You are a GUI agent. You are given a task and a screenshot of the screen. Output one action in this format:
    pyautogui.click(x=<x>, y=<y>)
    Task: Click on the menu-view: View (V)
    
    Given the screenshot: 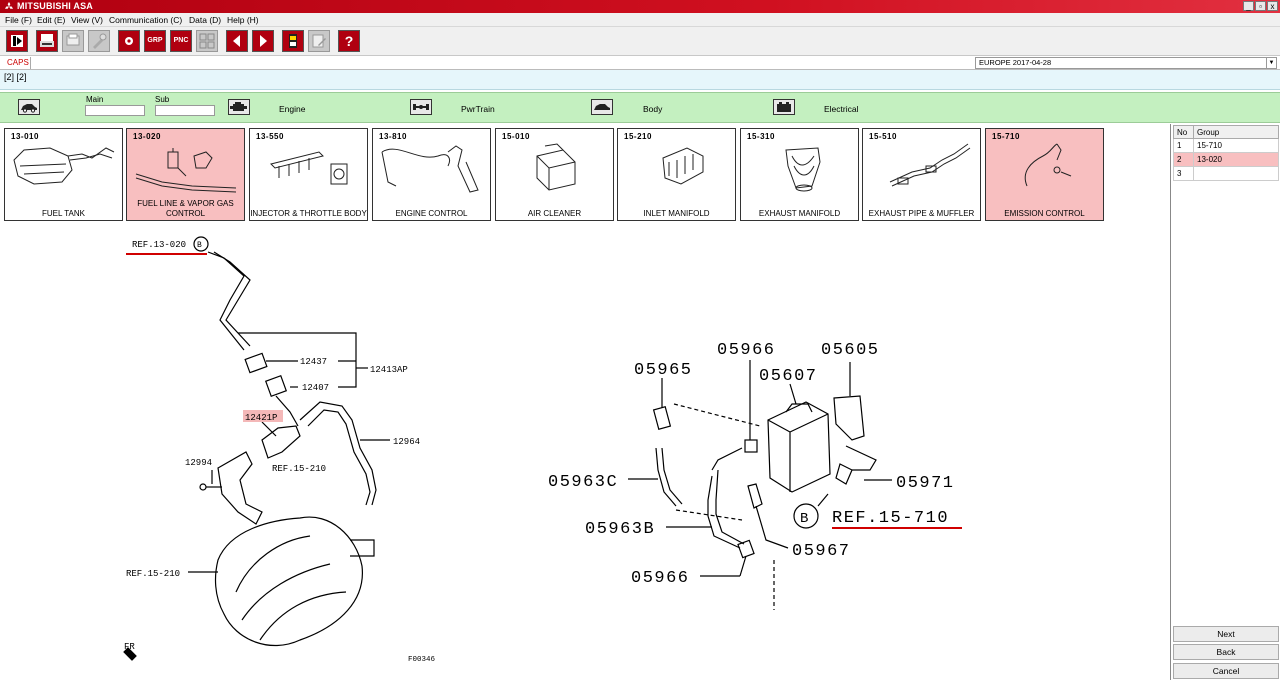 What is the action you would take?
    pyautogui.click(x=87, y=20)
    